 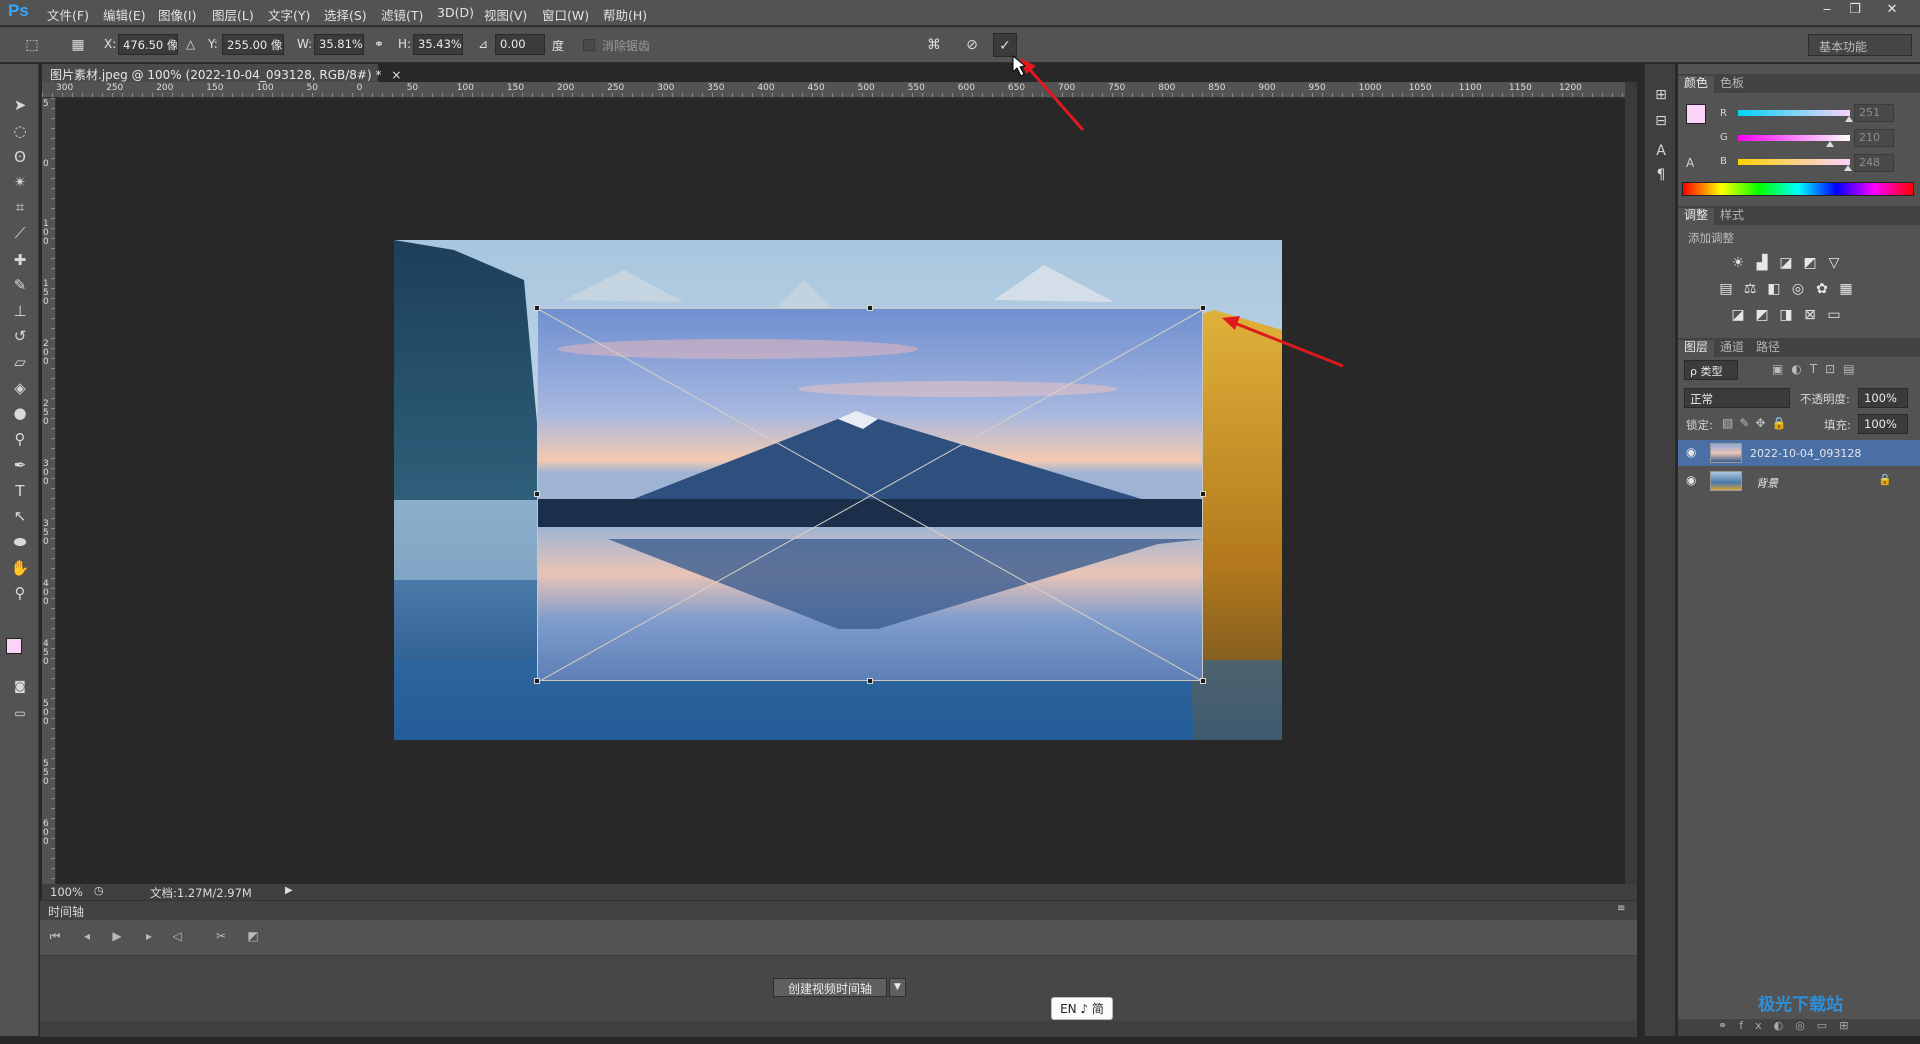 What do you see at coordinates (1846, 289) in the screenshot?
I see `color-lookup-icon: ▦` at bounding box center [1846, 289].